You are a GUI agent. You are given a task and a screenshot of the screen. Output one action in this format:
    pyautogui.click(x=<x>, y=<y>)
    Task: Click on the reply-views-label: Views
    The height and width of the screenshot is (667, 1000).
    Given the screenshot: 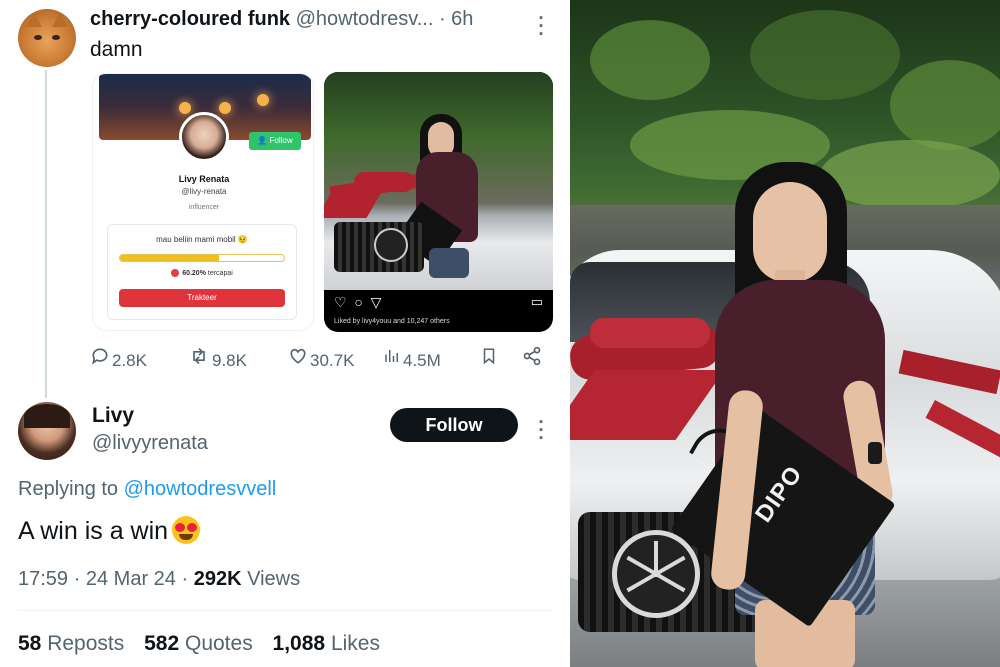 What is the action you would take?
    pyautogui.click(x=274, y=579)
    